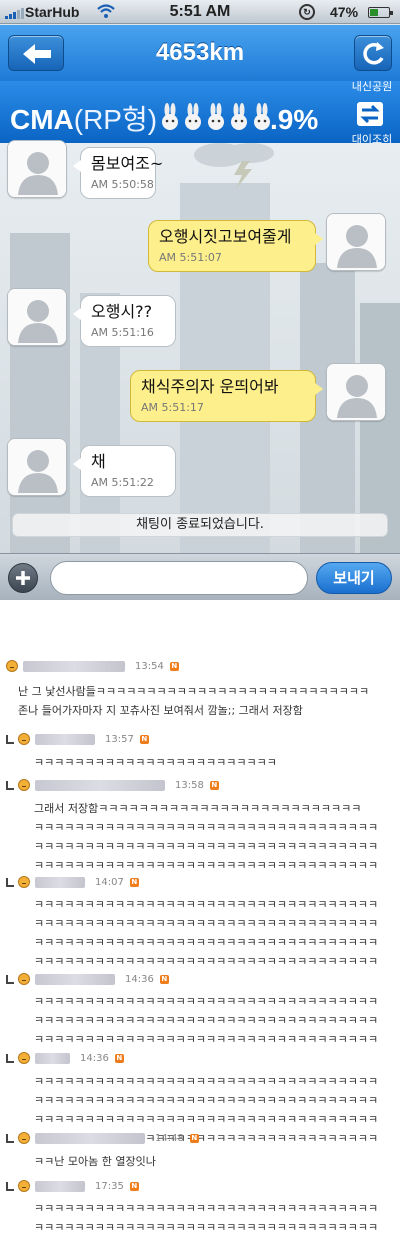  What do you see at coordinates (225, 236) in the screenshot?
I see `message-text: 오행시짓고보여줄게` at bounding box center [225, 236].